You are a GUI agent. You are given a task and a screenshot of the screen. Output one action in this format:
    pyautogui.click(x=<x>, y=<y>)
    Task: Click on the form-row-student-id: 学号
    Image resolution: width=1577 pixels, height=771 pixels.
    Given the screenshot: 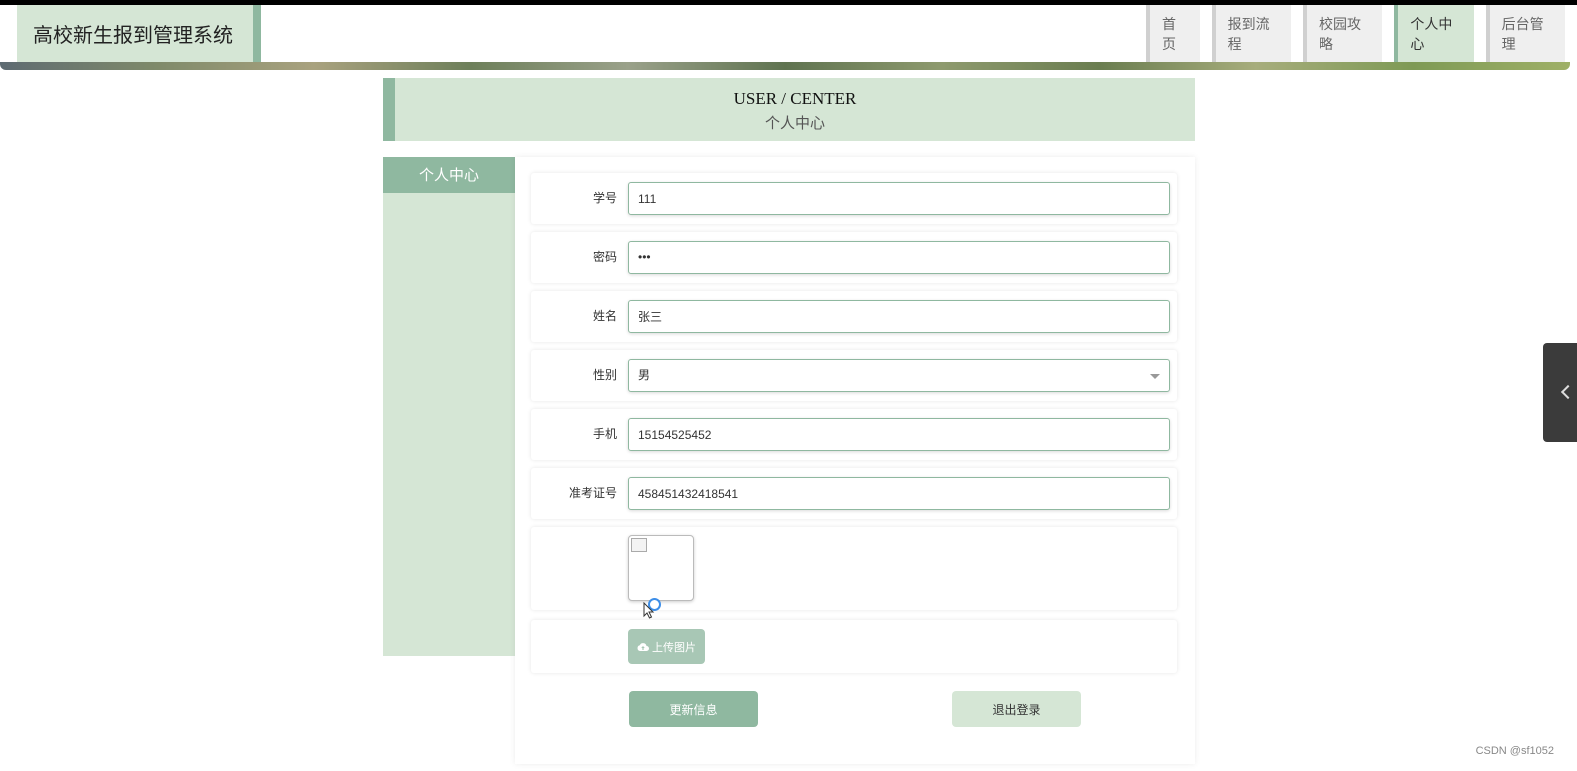 What is the action you would take?
    pyautogui.click(x=854, y=198)
    